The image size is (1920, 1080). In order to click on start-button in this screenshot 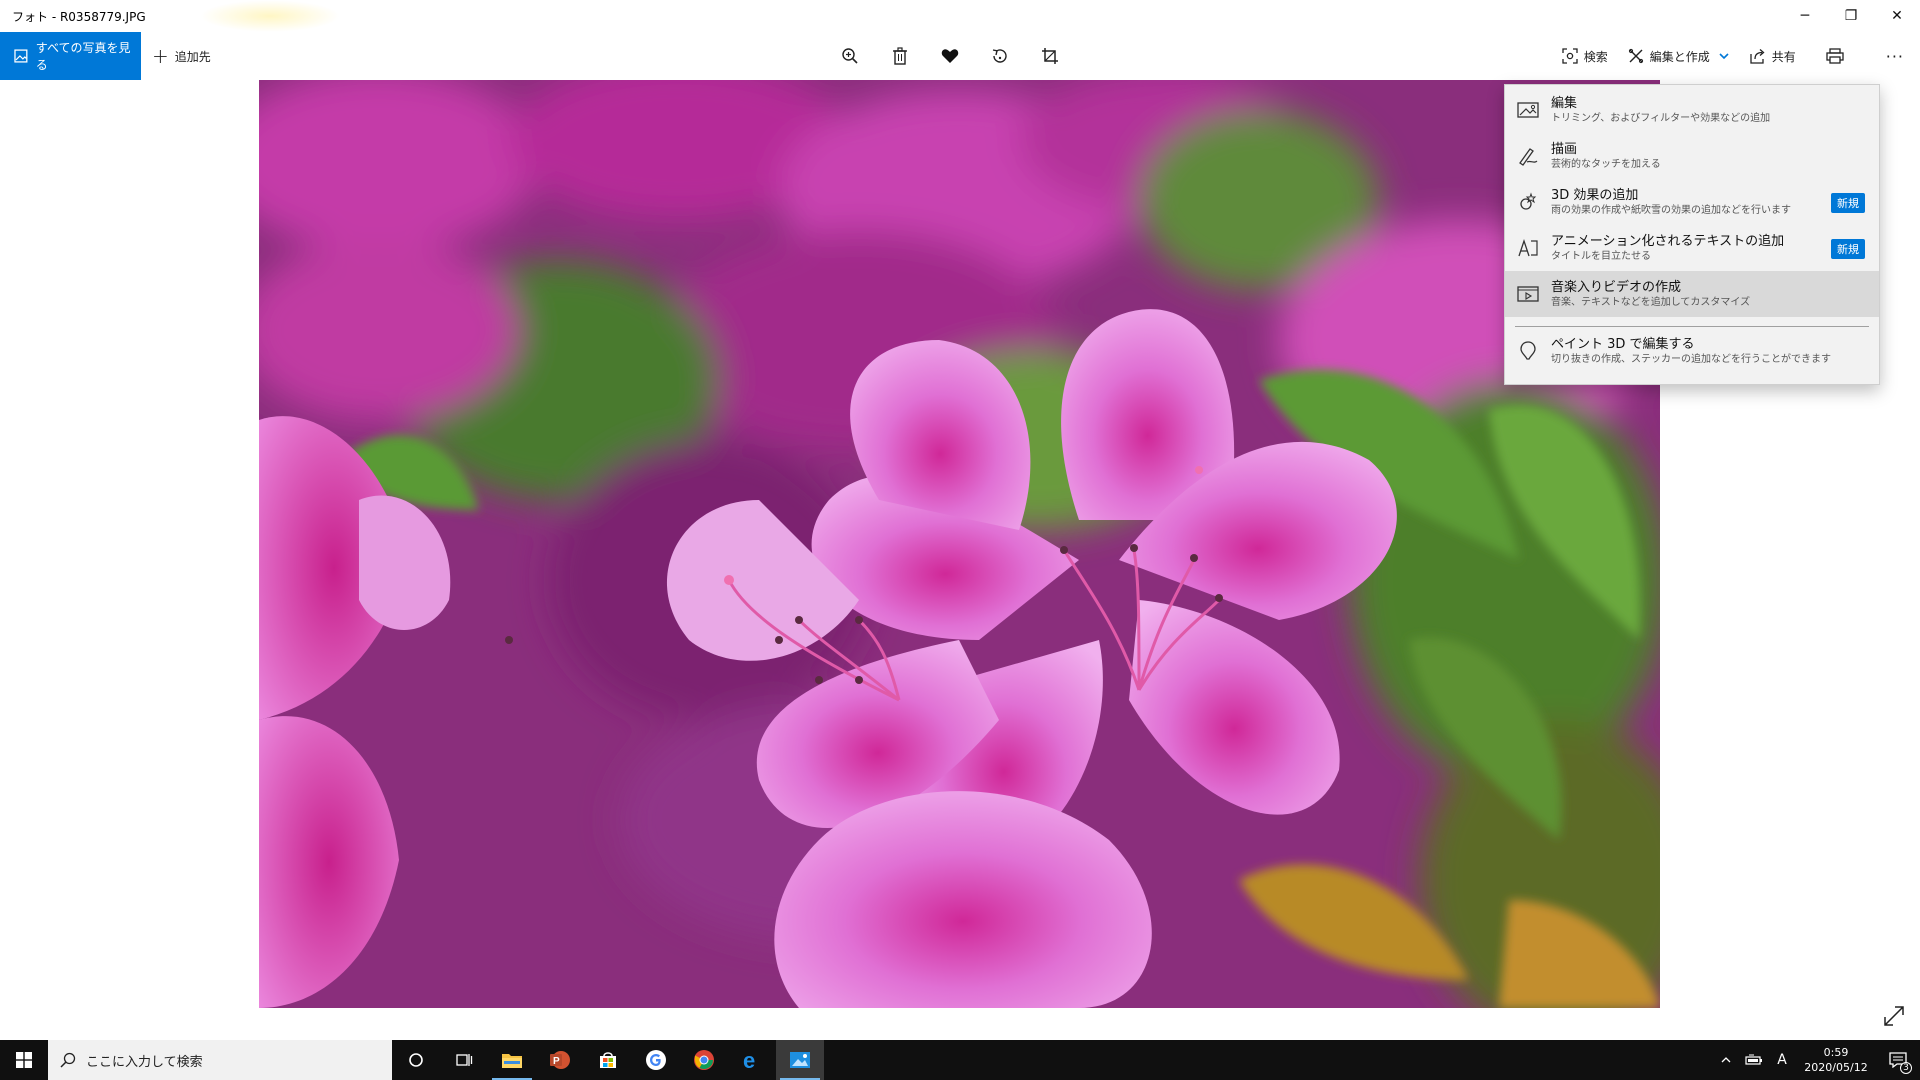, I will do `click(24, 1060)`.